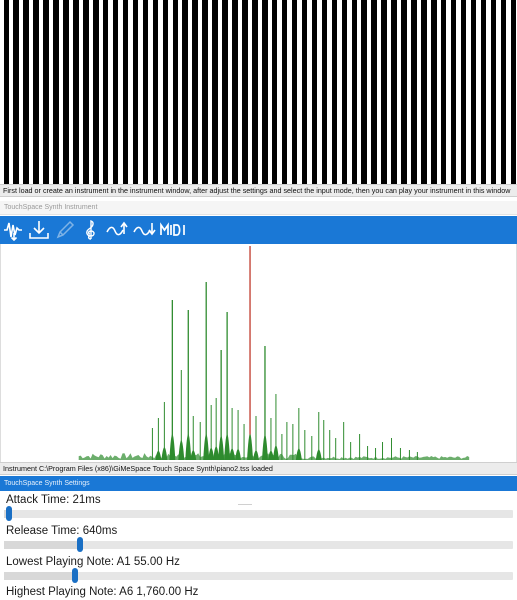 The height and width of the screenshot is (600, 517). What do you see at coordinates (174, 230) in the screenshot?
I see `midi-button` at bounding box center [174, 230].